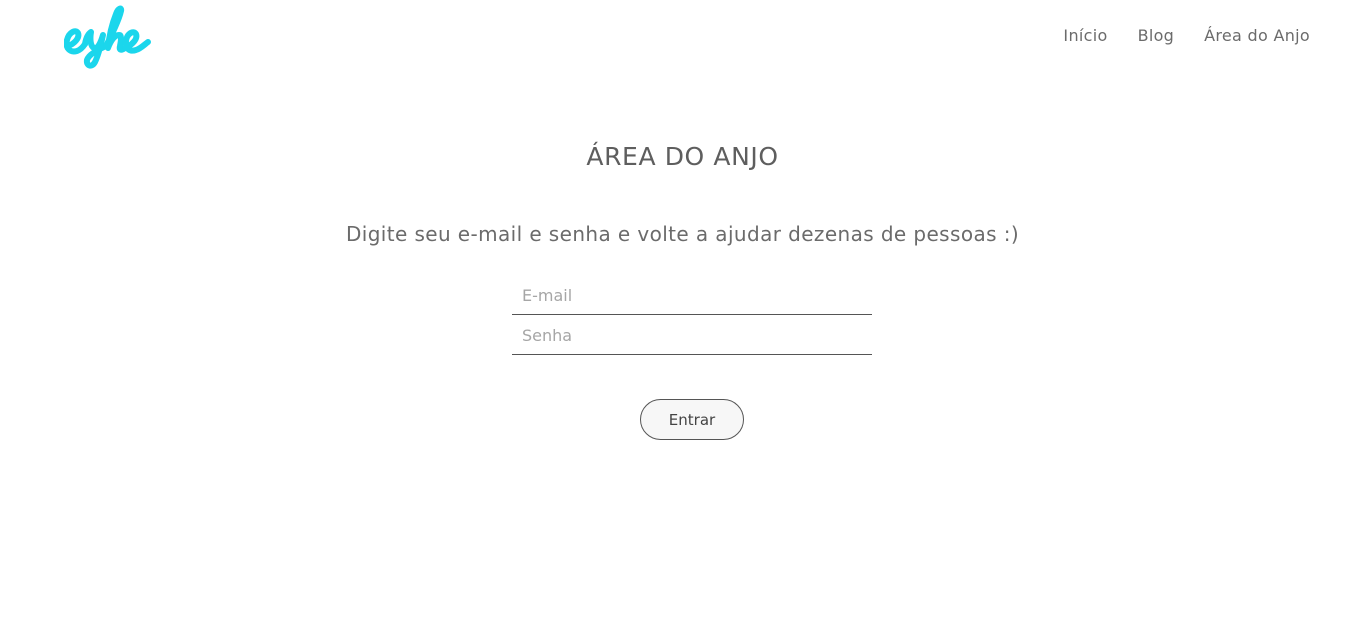 The image size is (1365, 621). Describe the element at coordinates (692, 296) in the screenshot. I see `email-field` at that location.